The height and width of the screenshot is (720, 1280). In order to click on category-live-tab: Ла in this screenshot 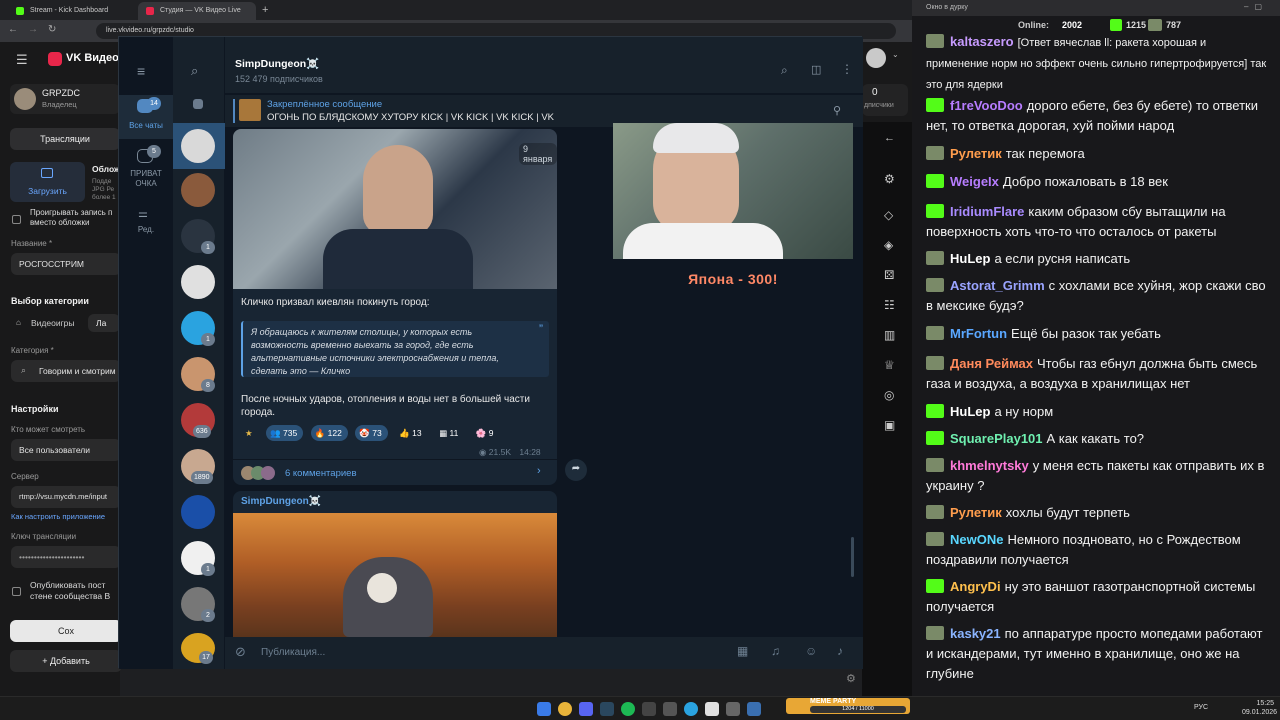, I will do `click(104, 323)`.